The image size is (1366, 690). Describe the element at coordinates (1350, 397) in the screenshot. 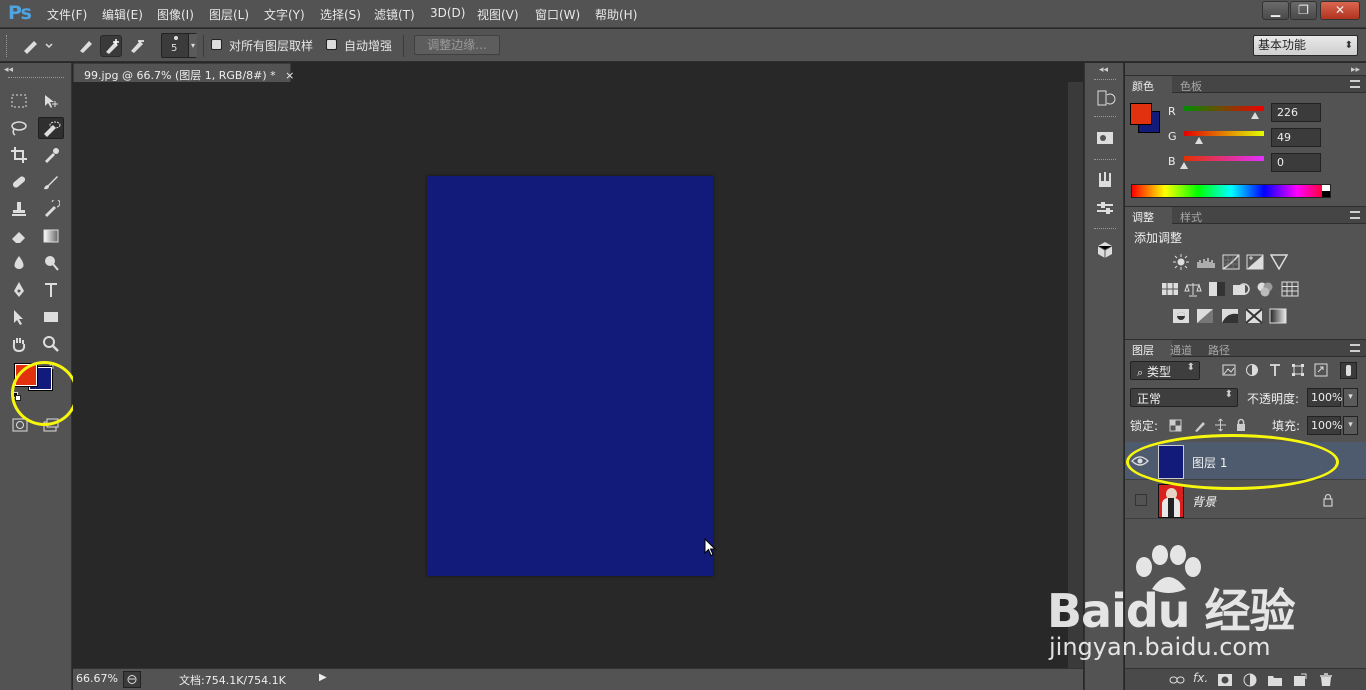

I see `opacity-dropdown-arrow: ▾` at that location.